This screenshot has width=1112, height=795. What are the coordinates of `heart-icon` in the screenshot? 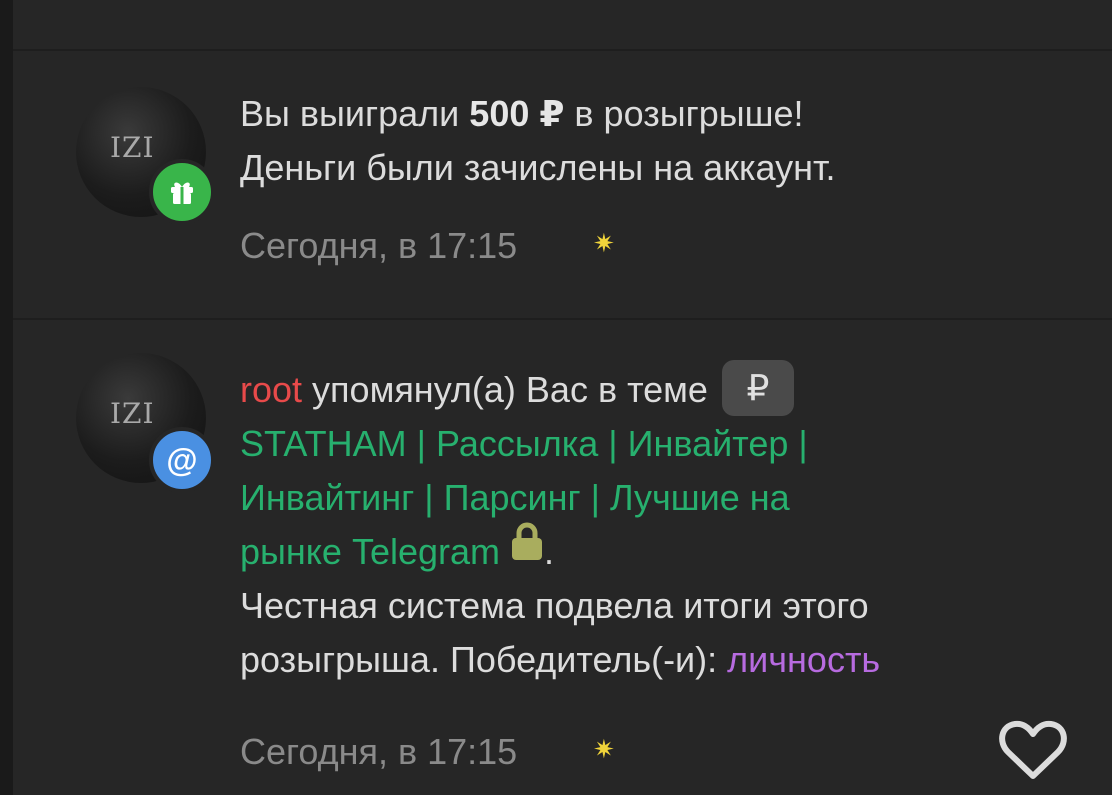 It's located at (1033, 752).